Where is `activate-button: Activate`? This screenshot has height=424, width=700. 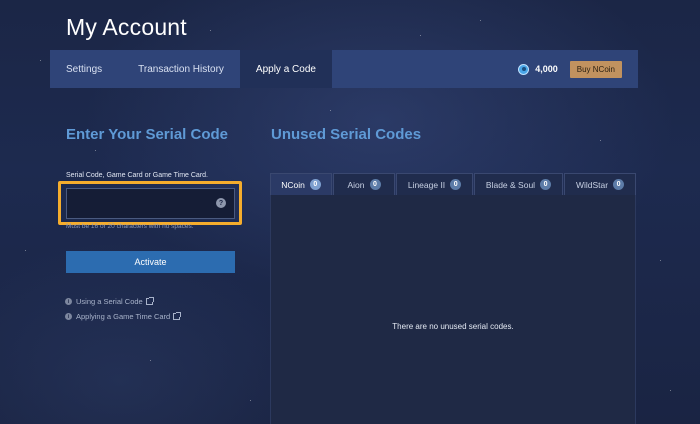
activate-button: Activate is located at coordinates (150, 262).